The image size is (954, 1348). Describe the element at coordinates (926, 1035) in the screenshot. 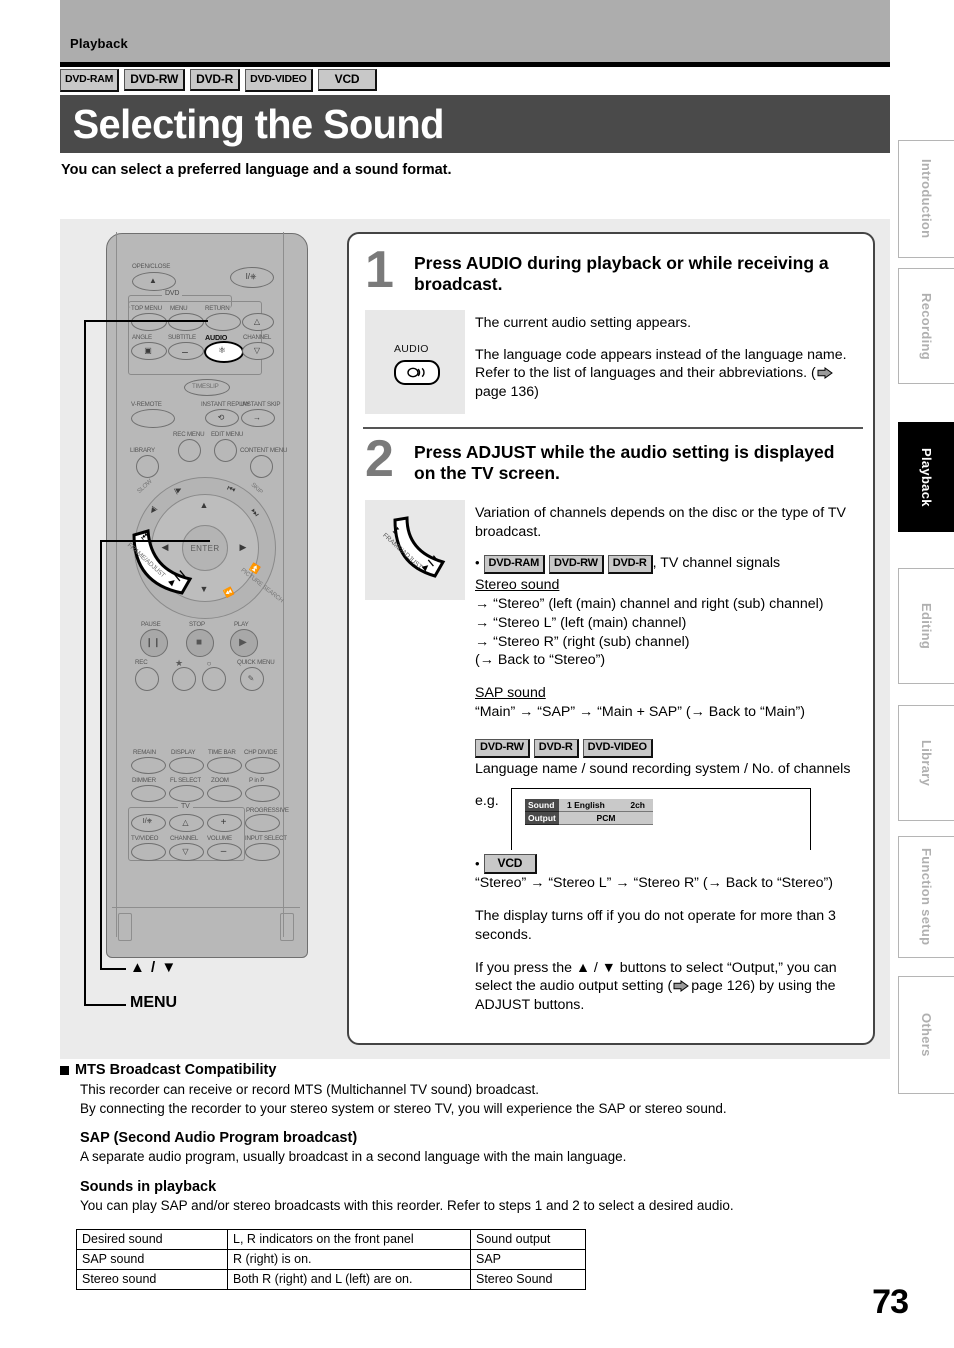

I see `sidebar-item-others: Others` at that location.